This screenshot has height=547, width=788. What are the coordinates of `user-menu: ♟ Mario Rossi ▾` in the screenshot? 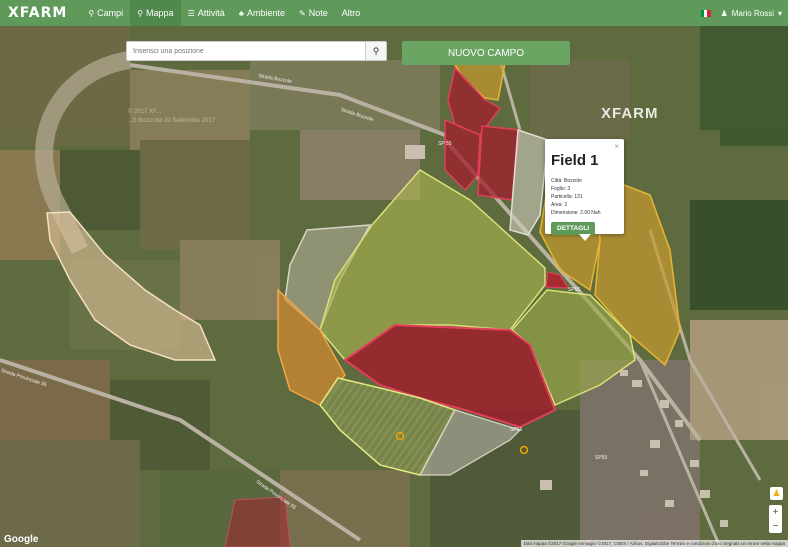 It's located at (751, 13).